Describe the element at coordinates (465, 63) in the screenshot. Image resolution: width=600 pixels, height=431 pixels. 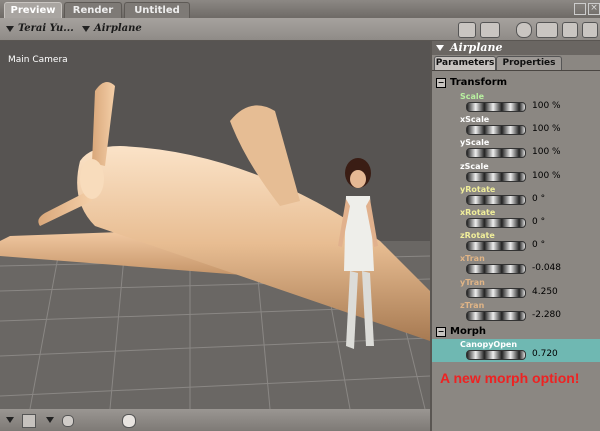
I see `tab-parameters: Parameters` at that location.